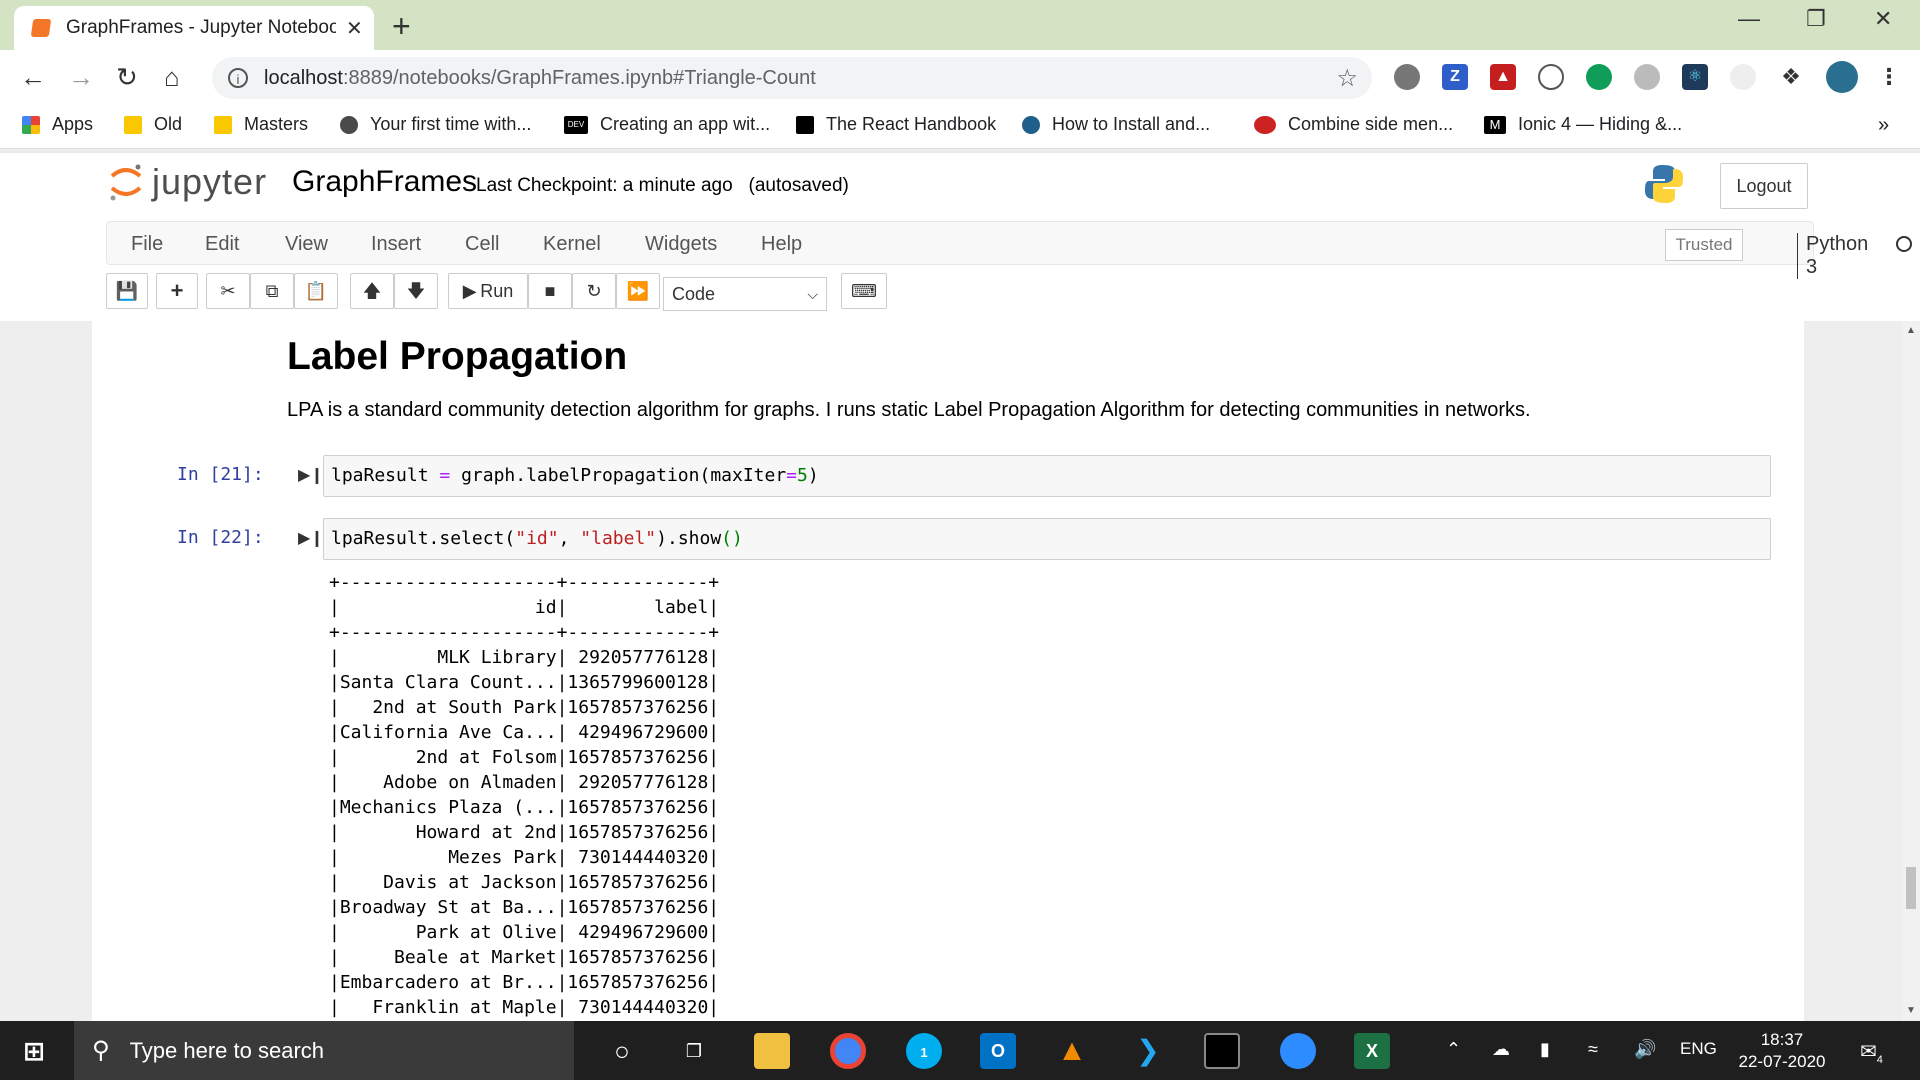 The width and height of the screenshot is (1920, 1080). Describe the element at coordinates (1148, 1051) in the screenshot. I see `vscode-icon: ❯` at that location.